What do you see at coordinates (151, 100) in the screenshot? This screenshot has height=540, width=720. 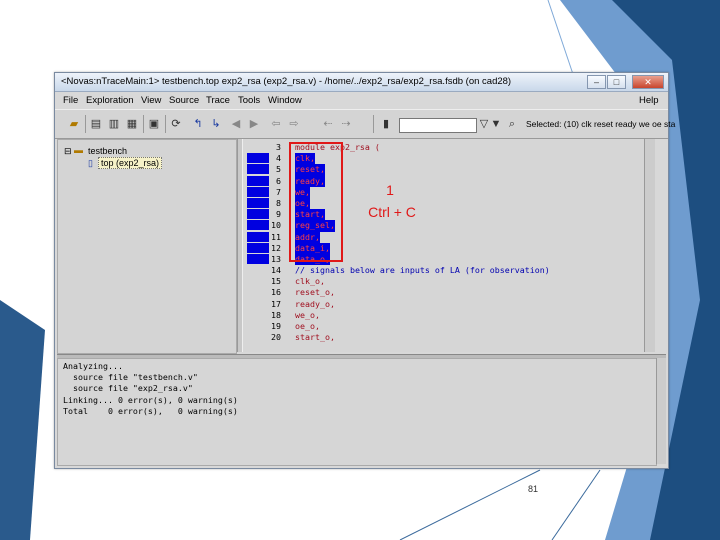 I see `menu-view: View` at bounding box center [151, 100].